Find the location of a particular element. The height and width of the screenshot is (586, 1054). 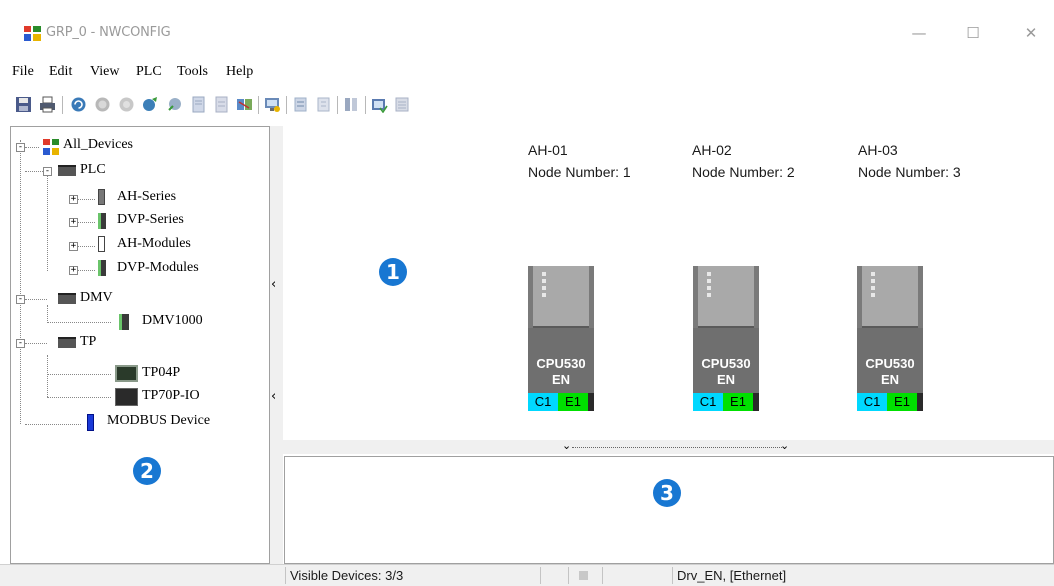

expander-dmv: - is located at coordinates (20, 299).